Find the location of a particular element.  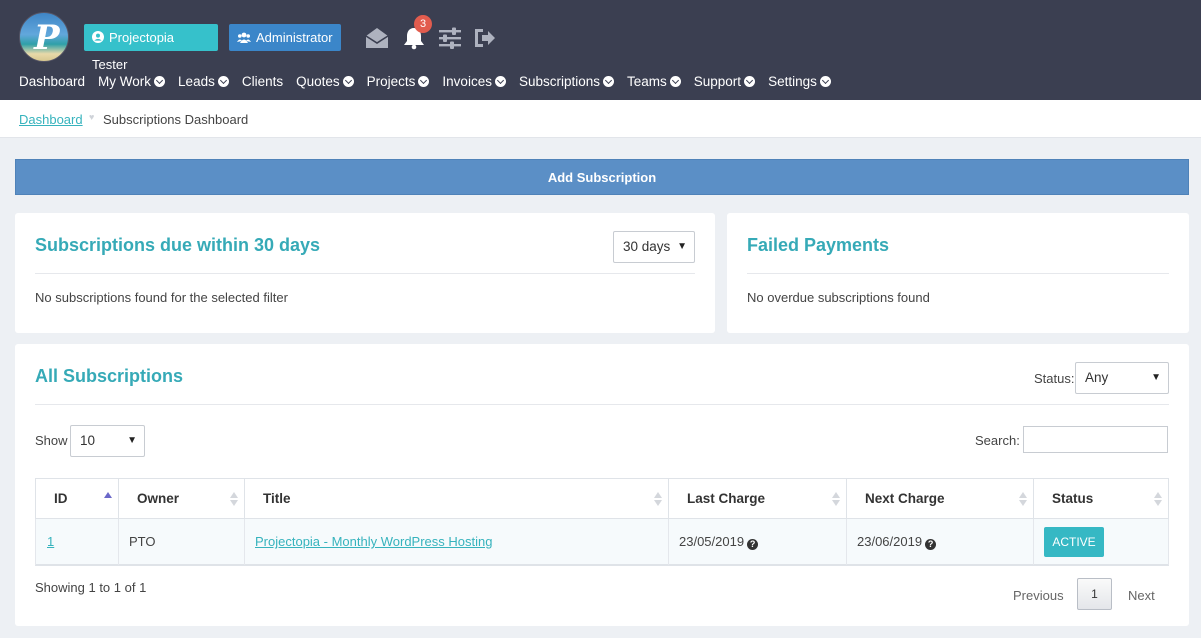

envelope-open-icon is located at coordinates (377, 38).